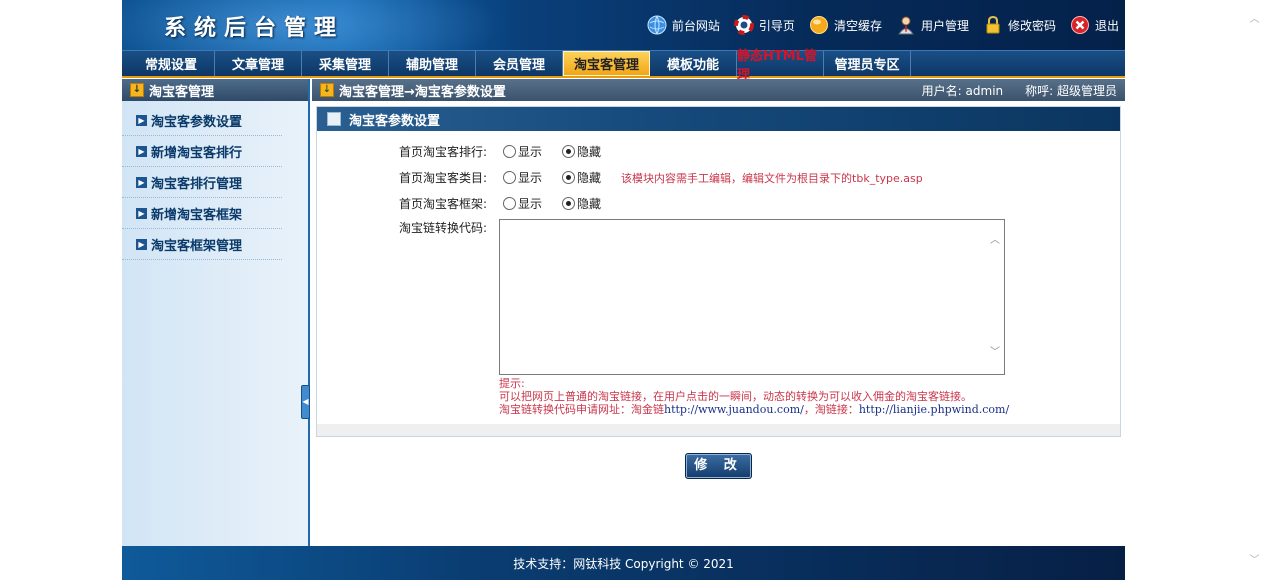 This screenshot has height=580, width=1263. What do you see at coordinates (442, 204) in the screenshot?
I see `field-label: 首页淘宝客框架:` at bounding box center [442, 204].